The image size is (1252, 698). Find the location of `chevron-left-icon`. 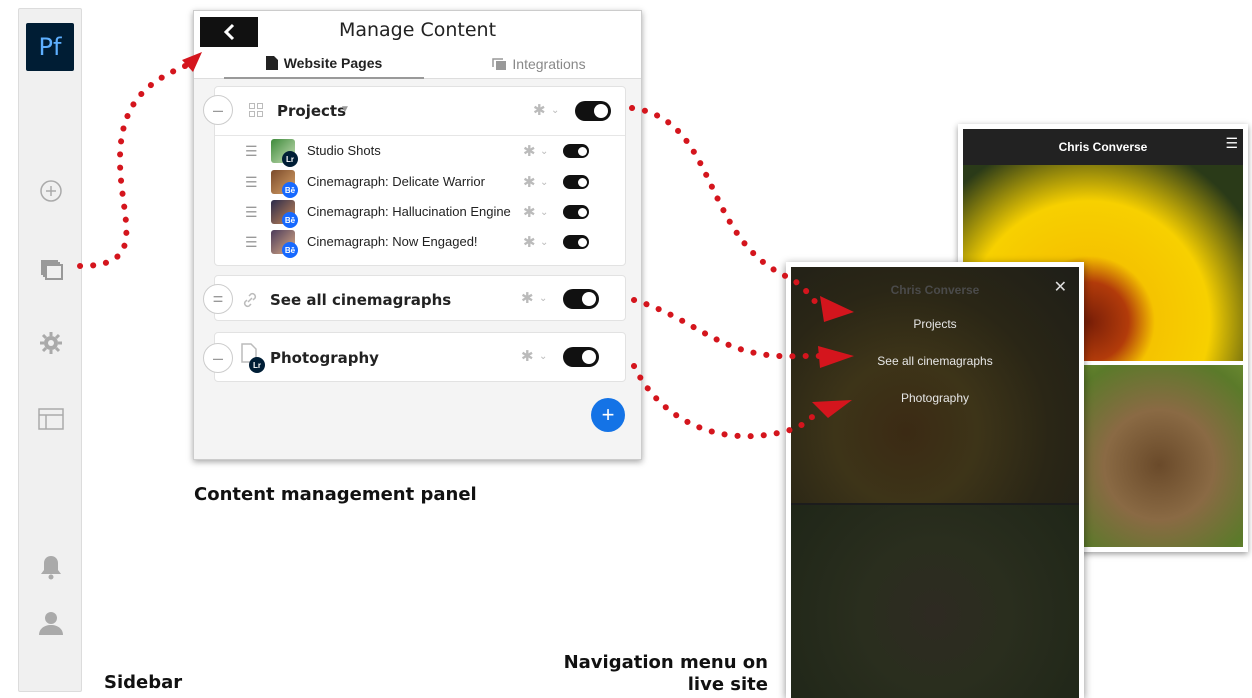

chevron-left-icon is located at coordinates (229, 32).